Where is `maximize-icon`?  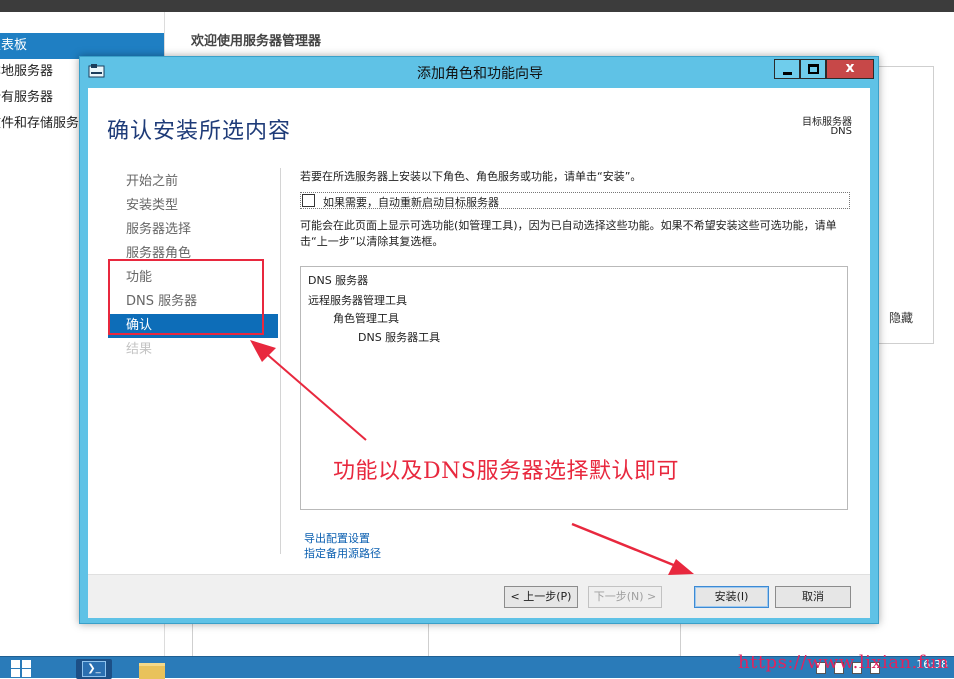 maximize-icon is located at coordinates (813, 69).